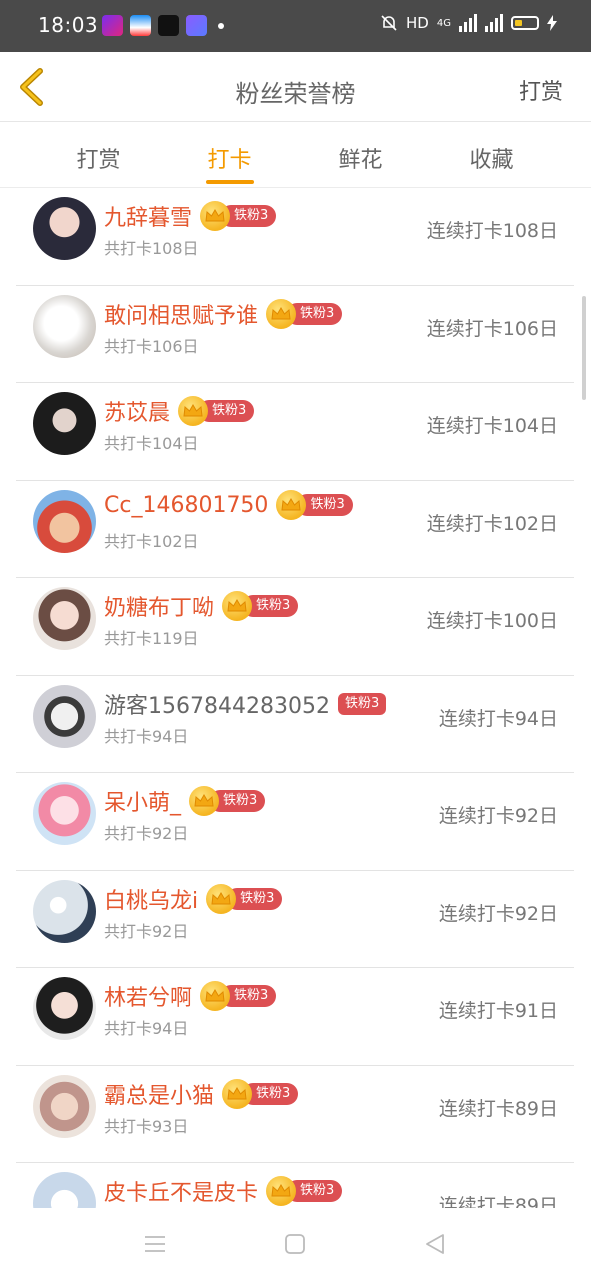 This screenshot has width=591, height=1280. What do you see at coordinates (435, 1244) in the screenshot?
I see `back-triangle-icon` at bounding box center [435, 1244].